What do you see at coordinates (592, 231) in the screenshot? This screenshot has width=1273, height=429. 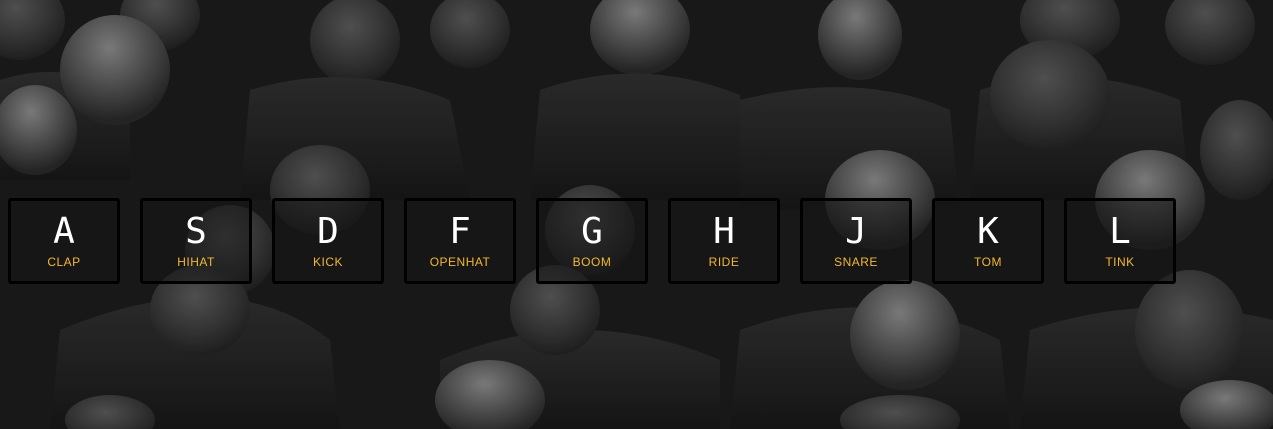 I see `key-letter: G` at bounding box center [592, 231].